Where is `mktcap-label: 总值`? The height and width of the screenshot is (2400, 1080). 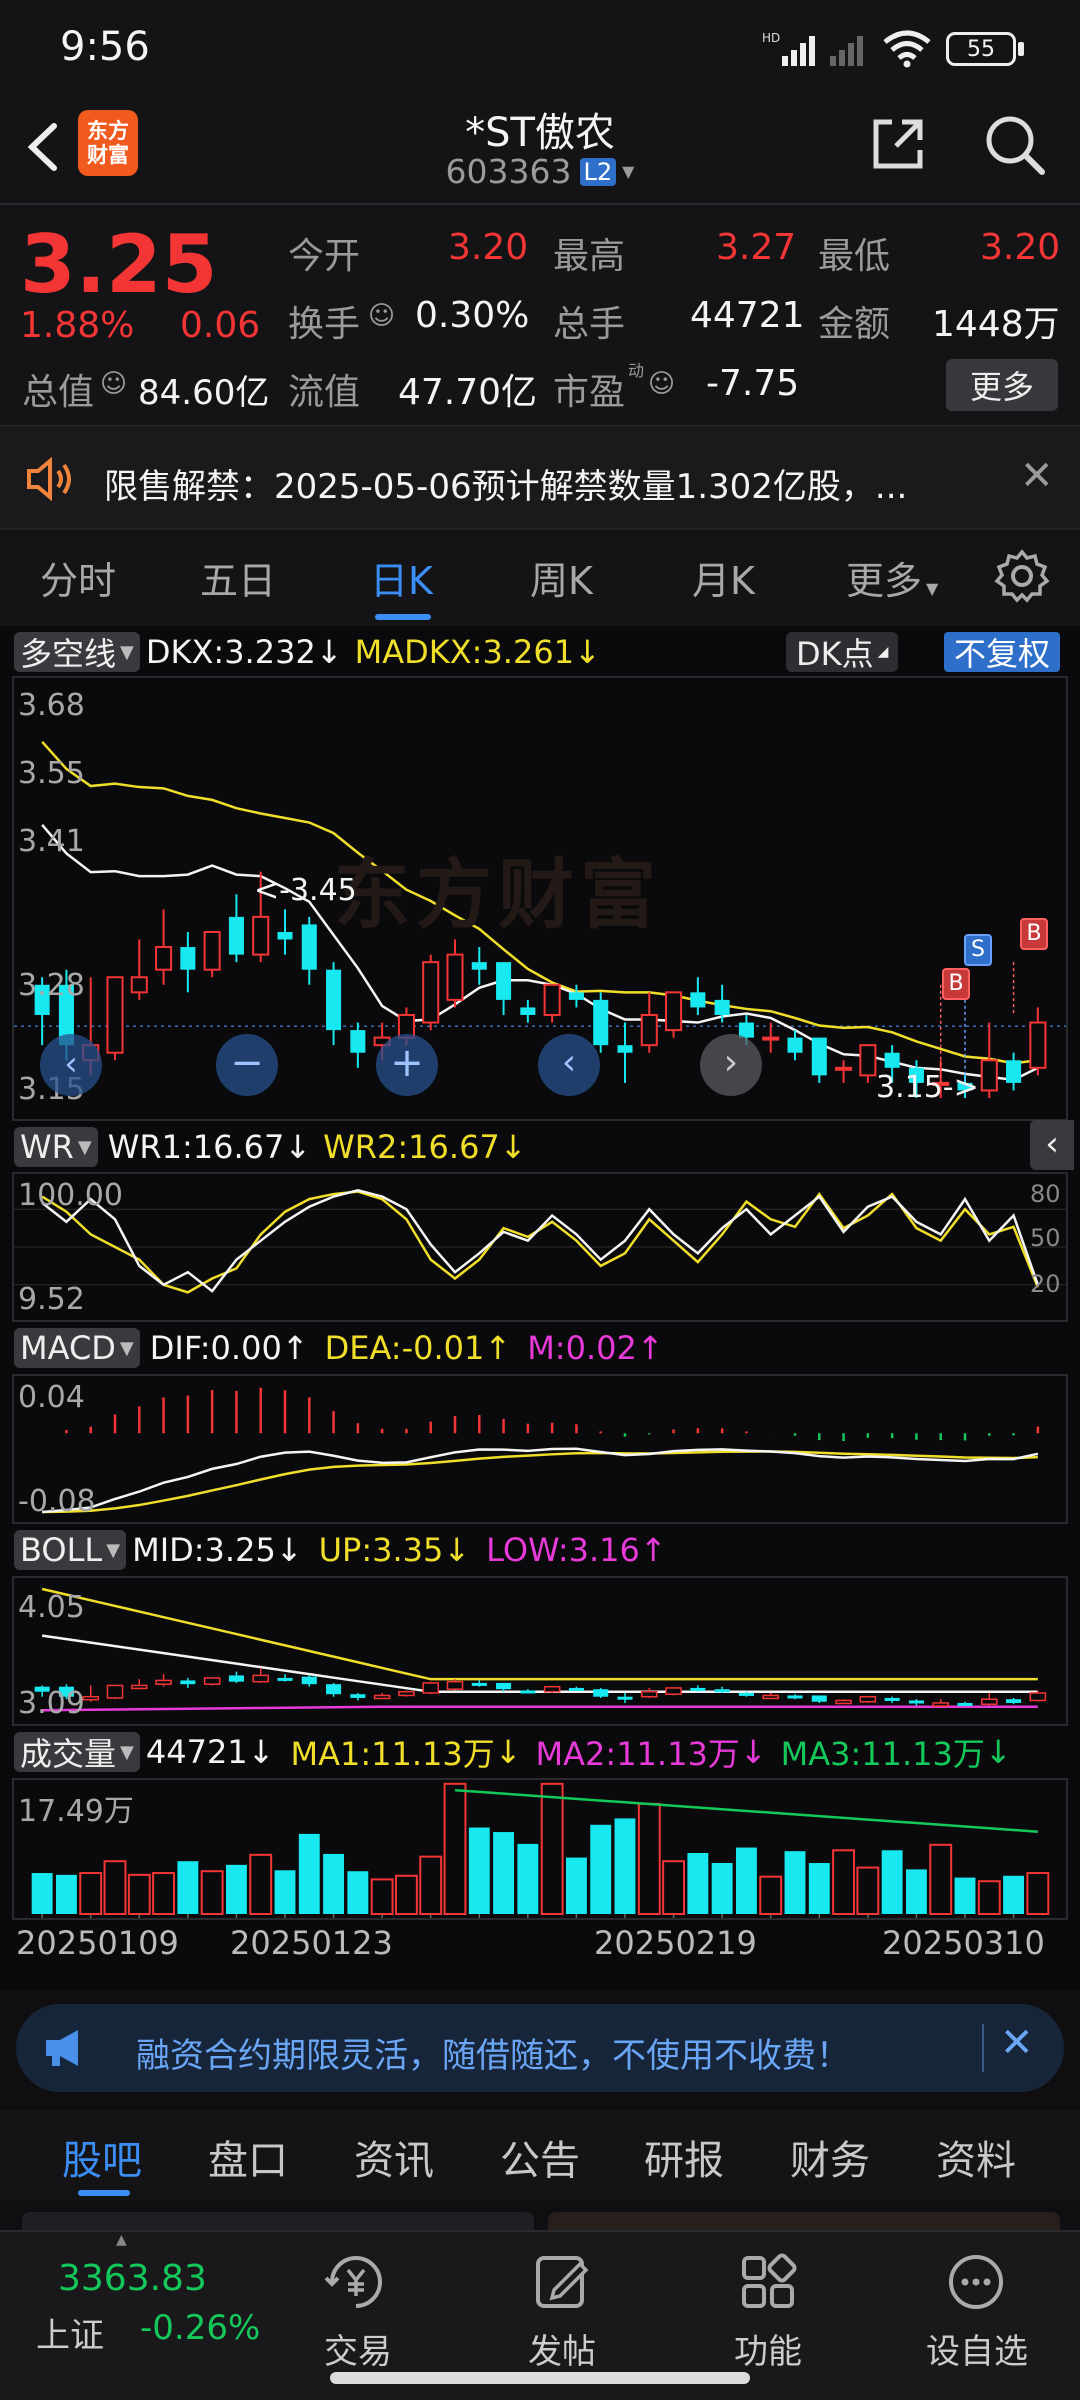
mktcap-label: 总值 is located at coordinates (58, 392).